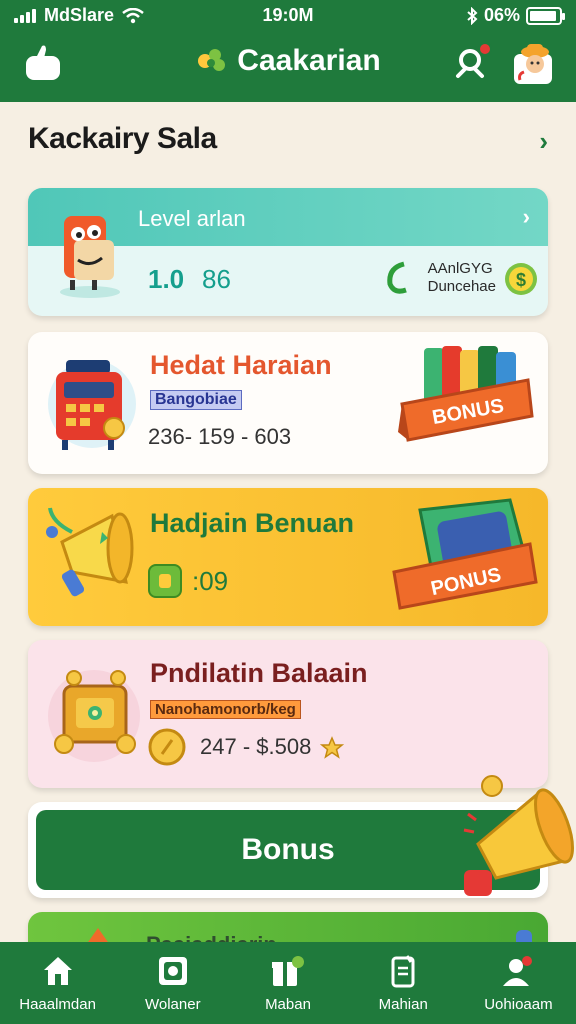 The height and width of the screenshot is (1024, 576). I want to click on level-title: Level arlan, so click(192, 218).